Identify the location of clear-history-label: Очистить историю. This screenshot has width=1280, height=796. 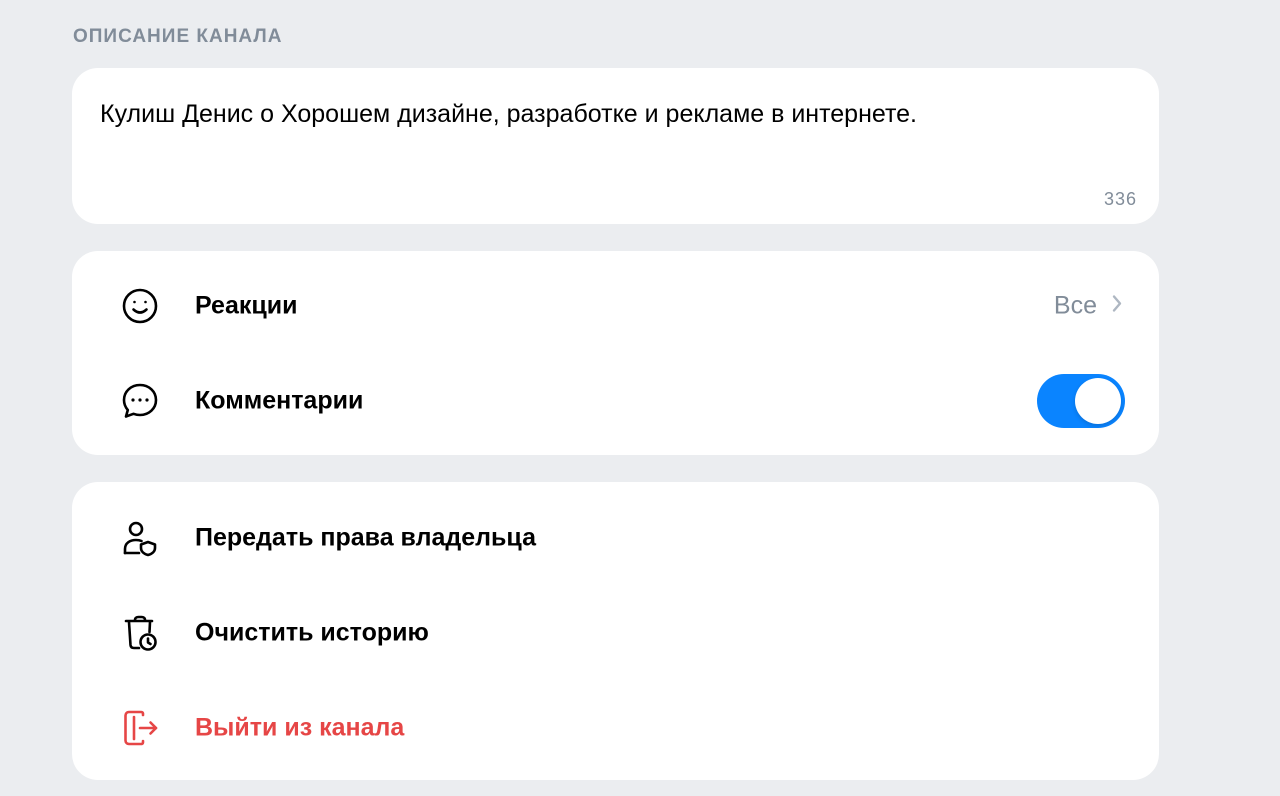
(312, 632).